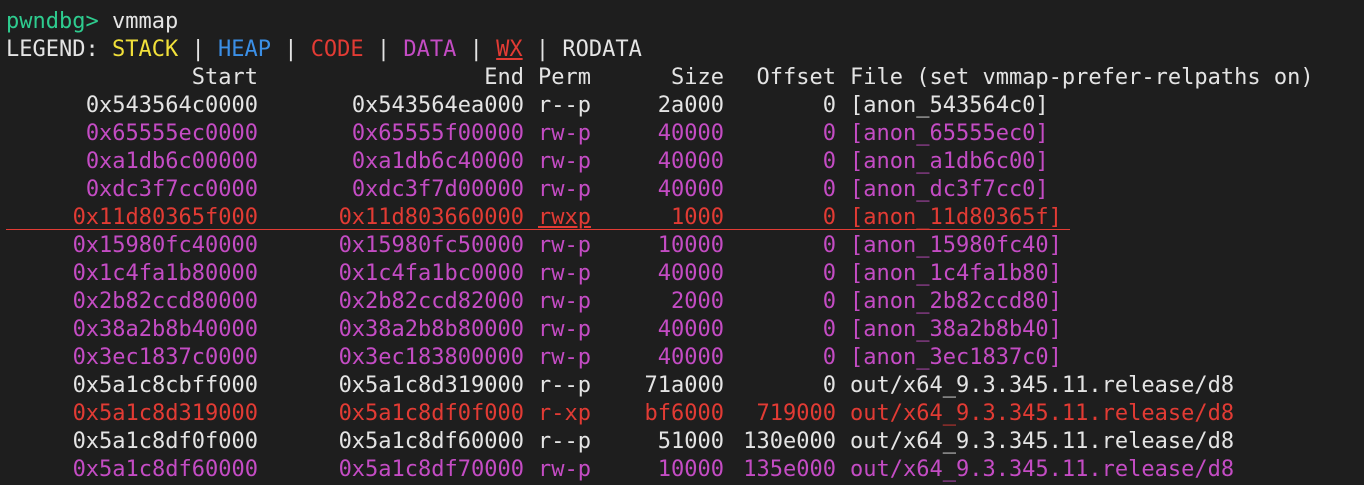 This screenshot has width=1364, height=485. I want to click on header-size: Size, so click(697, 77).